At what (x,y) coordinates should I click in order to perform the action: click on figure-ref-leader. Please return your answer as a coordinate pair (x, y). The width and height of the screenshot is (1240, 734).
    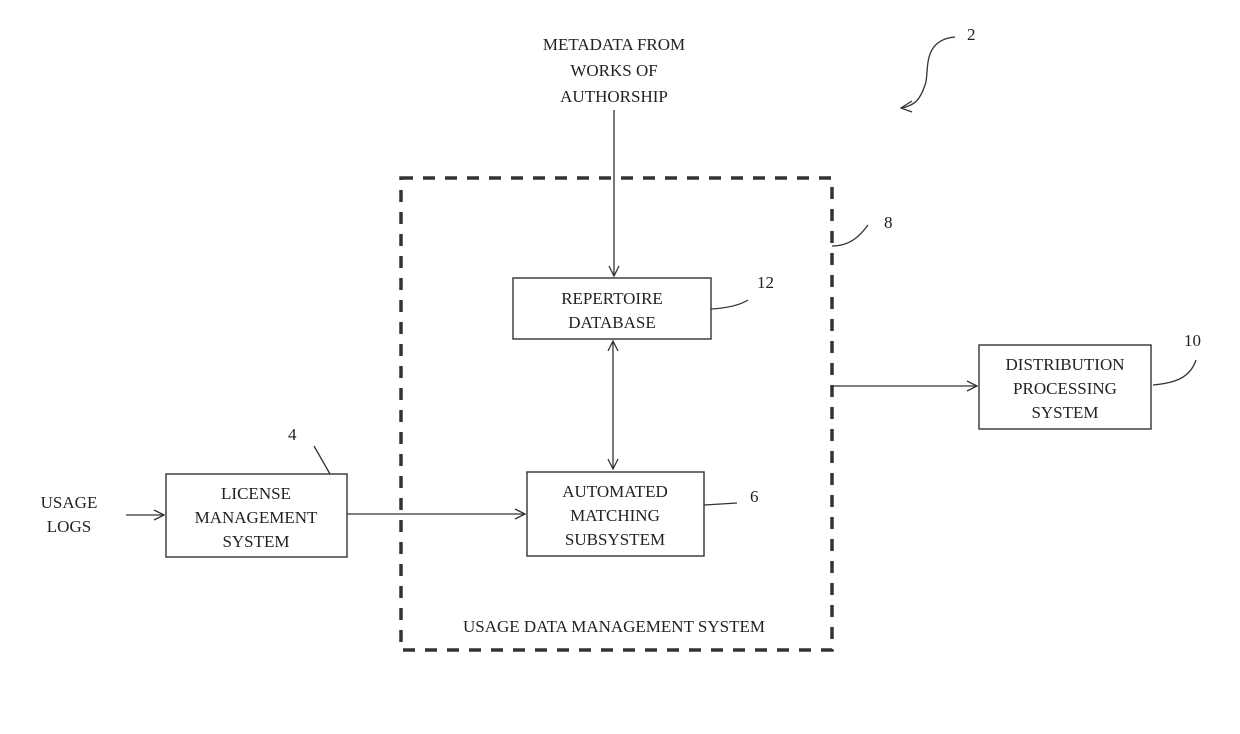
    Looking at the image, I should click on (928, 72).